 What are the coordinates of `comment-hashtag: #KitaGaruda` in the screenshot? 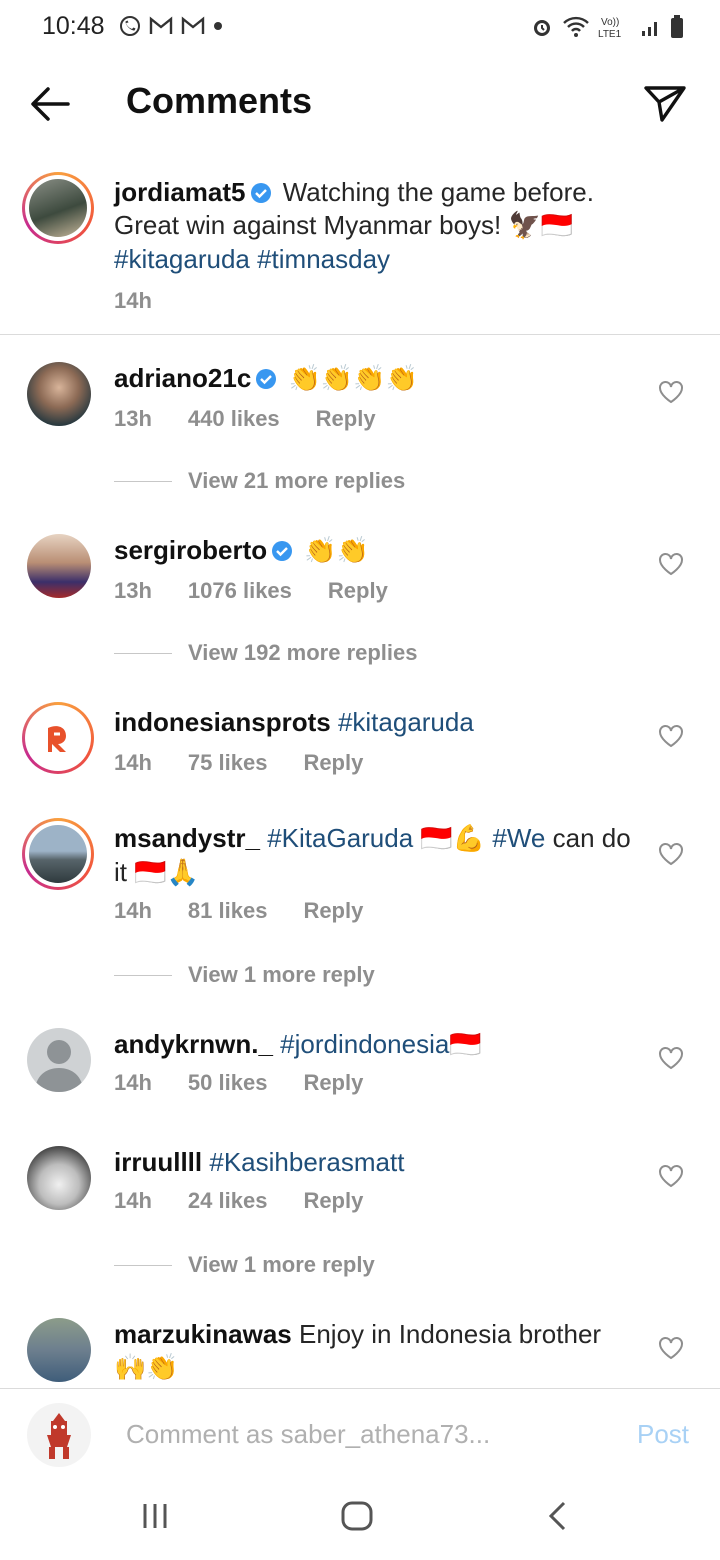 It's located at (340, 838).